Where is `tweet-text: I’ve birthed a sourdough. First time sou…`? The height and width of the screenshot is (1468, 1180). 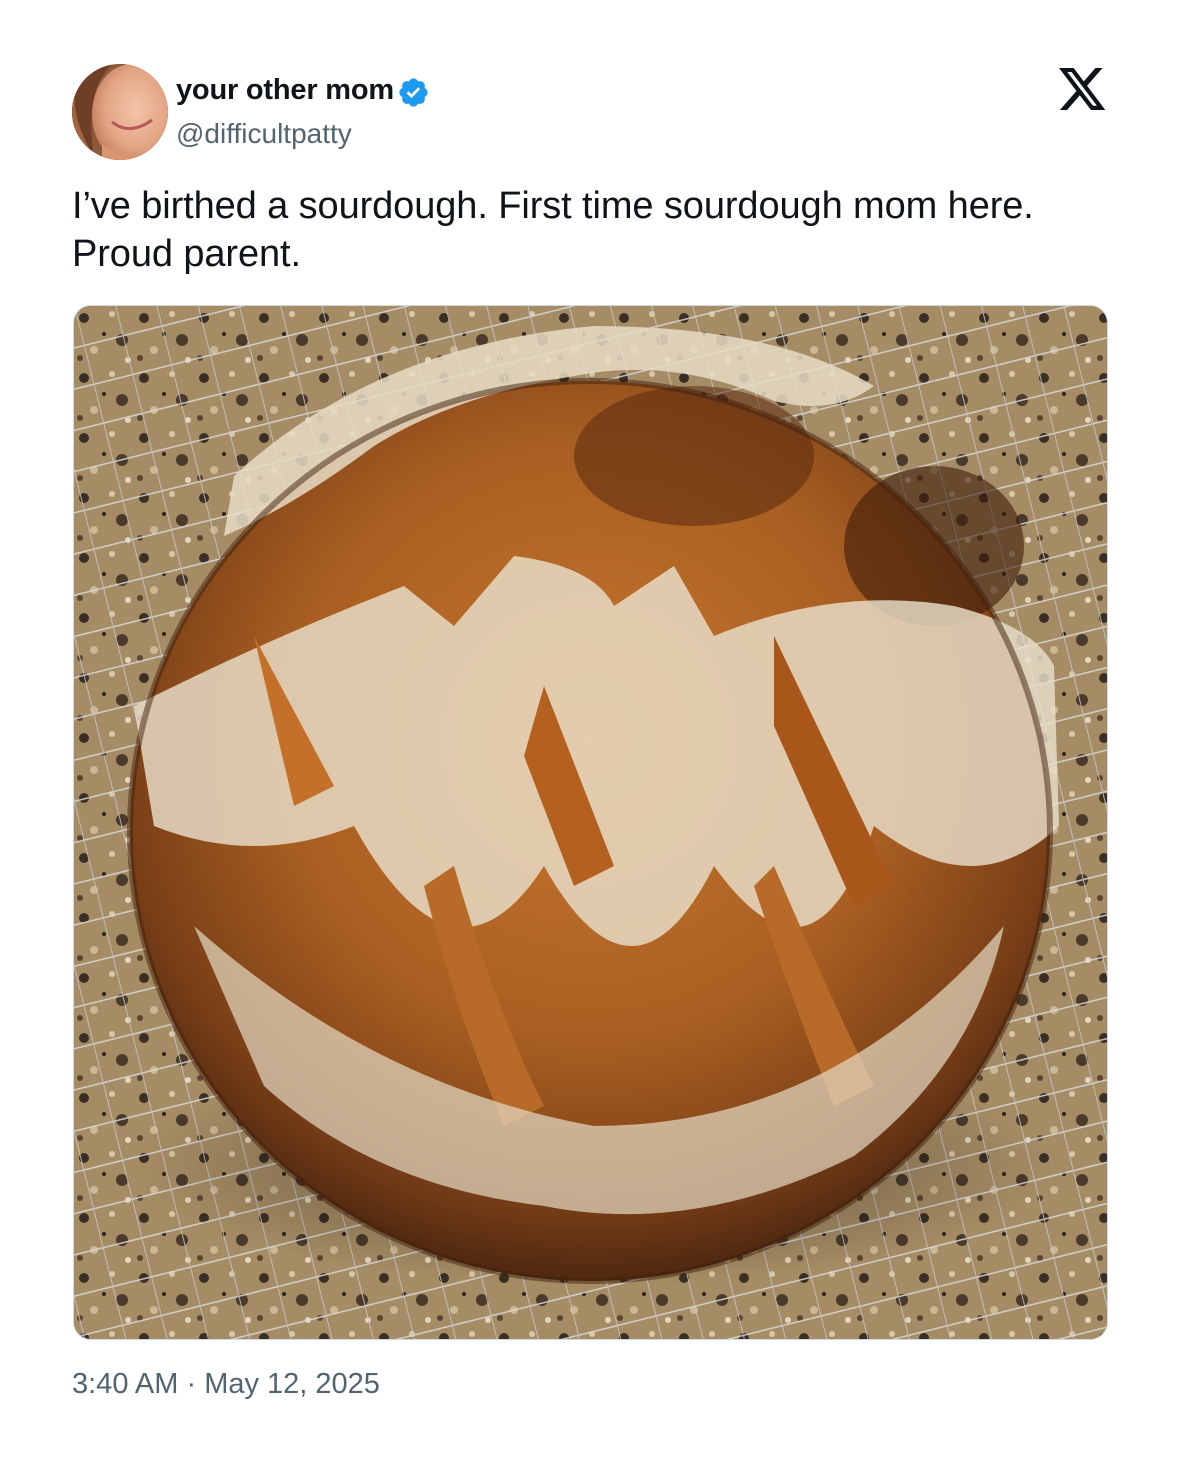 tweet-text: I’ve birthed a sourdough. First time sou… is located at coordinates (592, 230).